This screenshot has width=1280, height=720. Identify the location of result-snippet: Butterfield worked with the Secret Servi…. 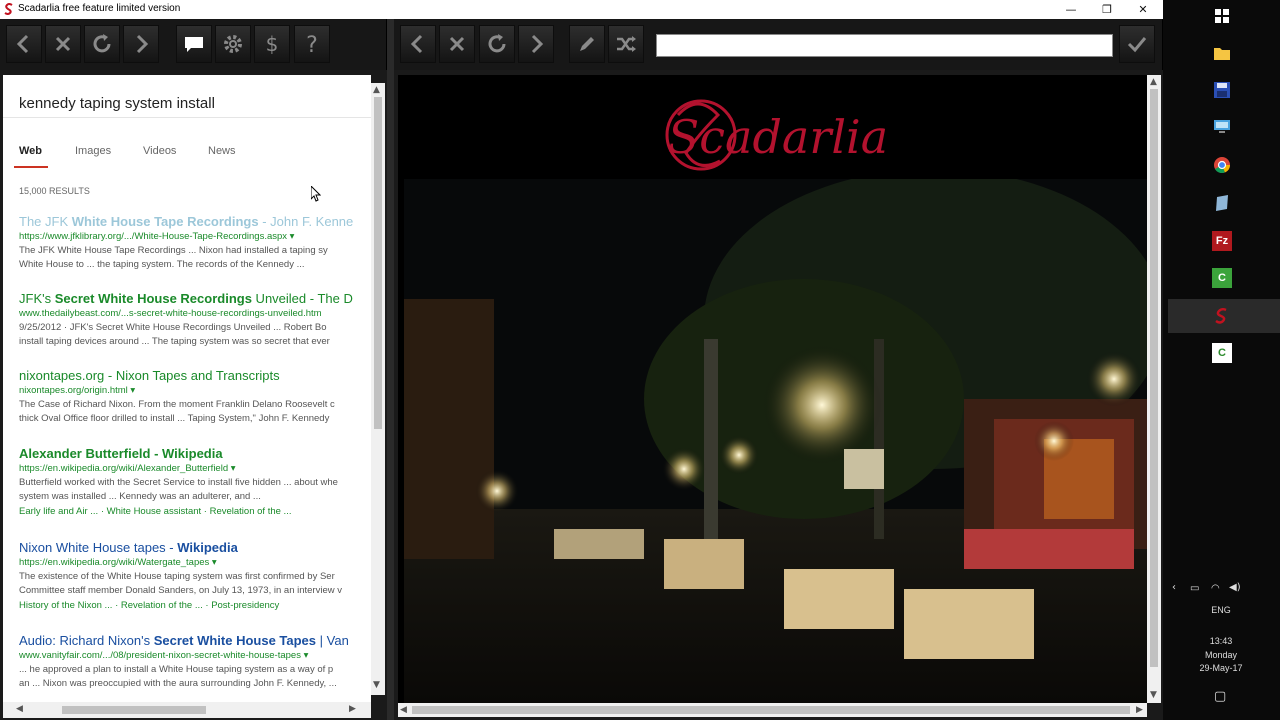
(178, 482).